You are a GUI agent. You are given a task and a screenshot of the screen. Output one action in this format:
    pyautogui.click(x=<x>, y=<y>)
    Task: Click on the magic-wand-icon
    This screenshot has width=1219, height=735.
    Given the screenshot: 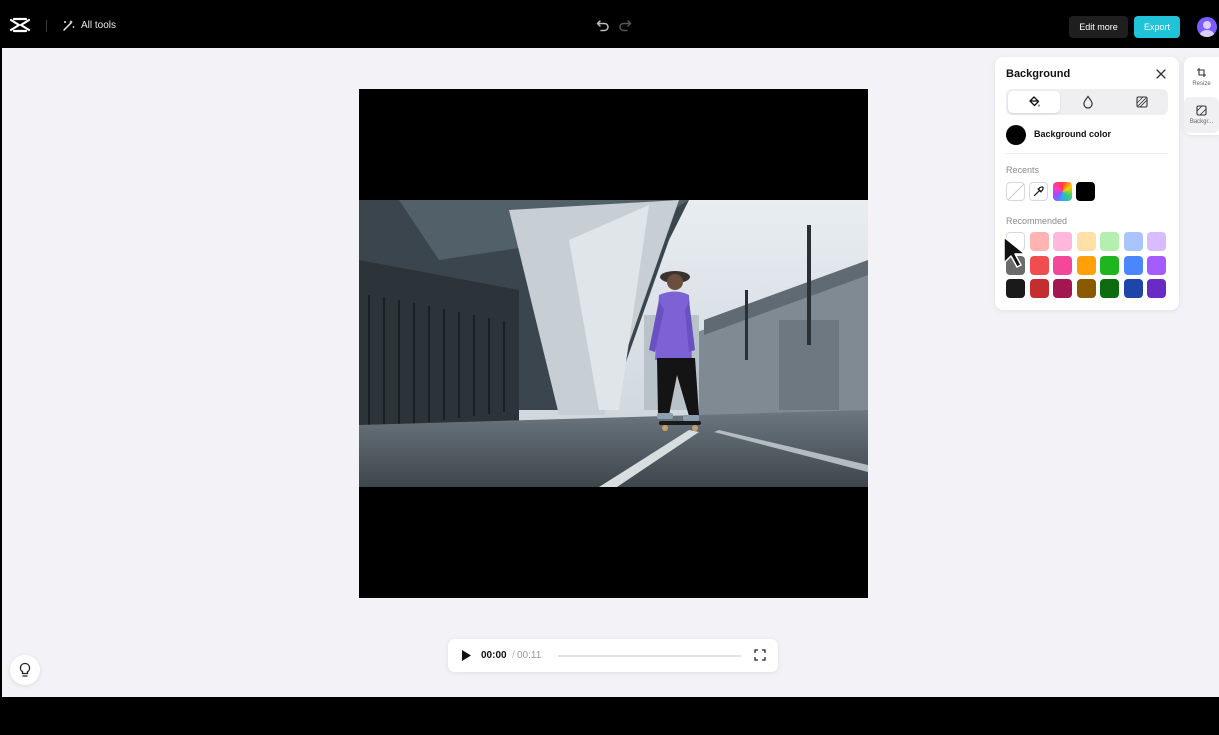 What is the action you would take?
    pyautogui.click(x=69, y=25)
    